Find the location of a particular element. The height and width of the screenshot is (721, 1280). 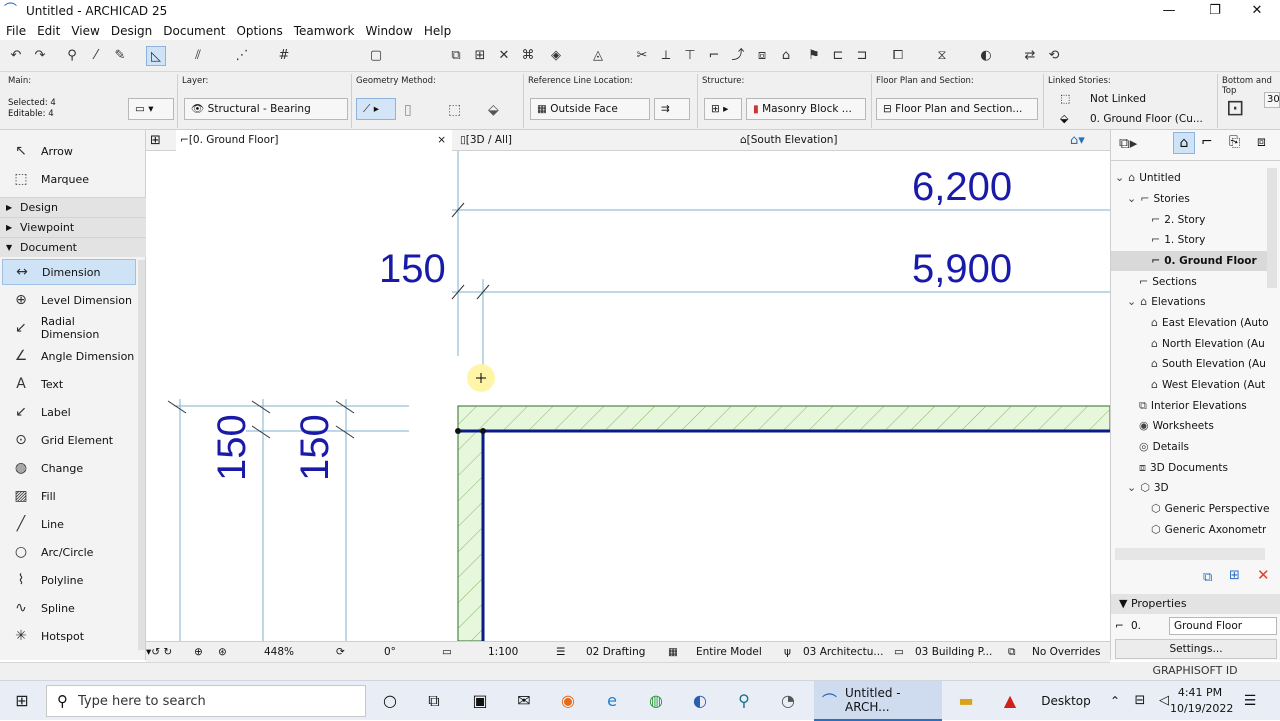

trapezoid-wall-icon: ▯ is located at coordinates (408, 110).